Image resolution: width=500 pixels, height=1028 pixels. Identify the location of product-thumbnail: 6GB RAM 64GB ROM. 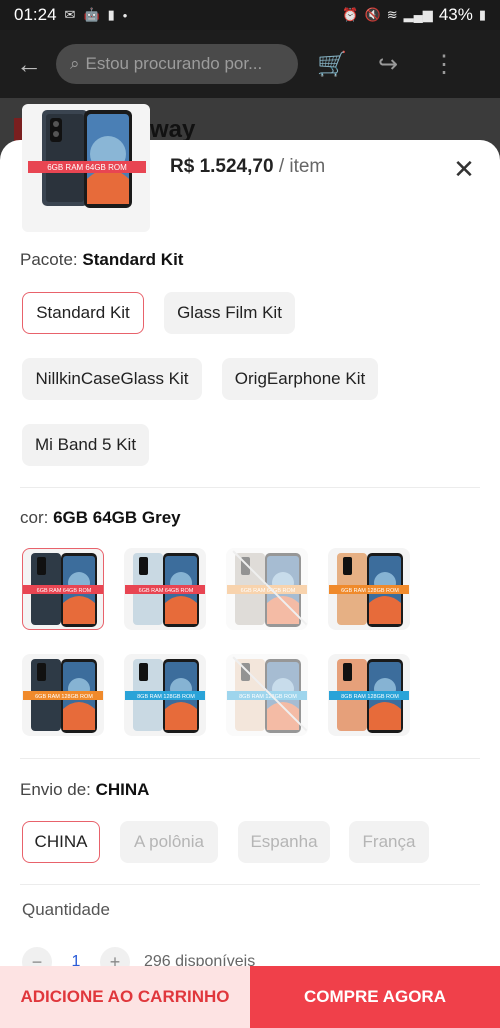
(86, 168).